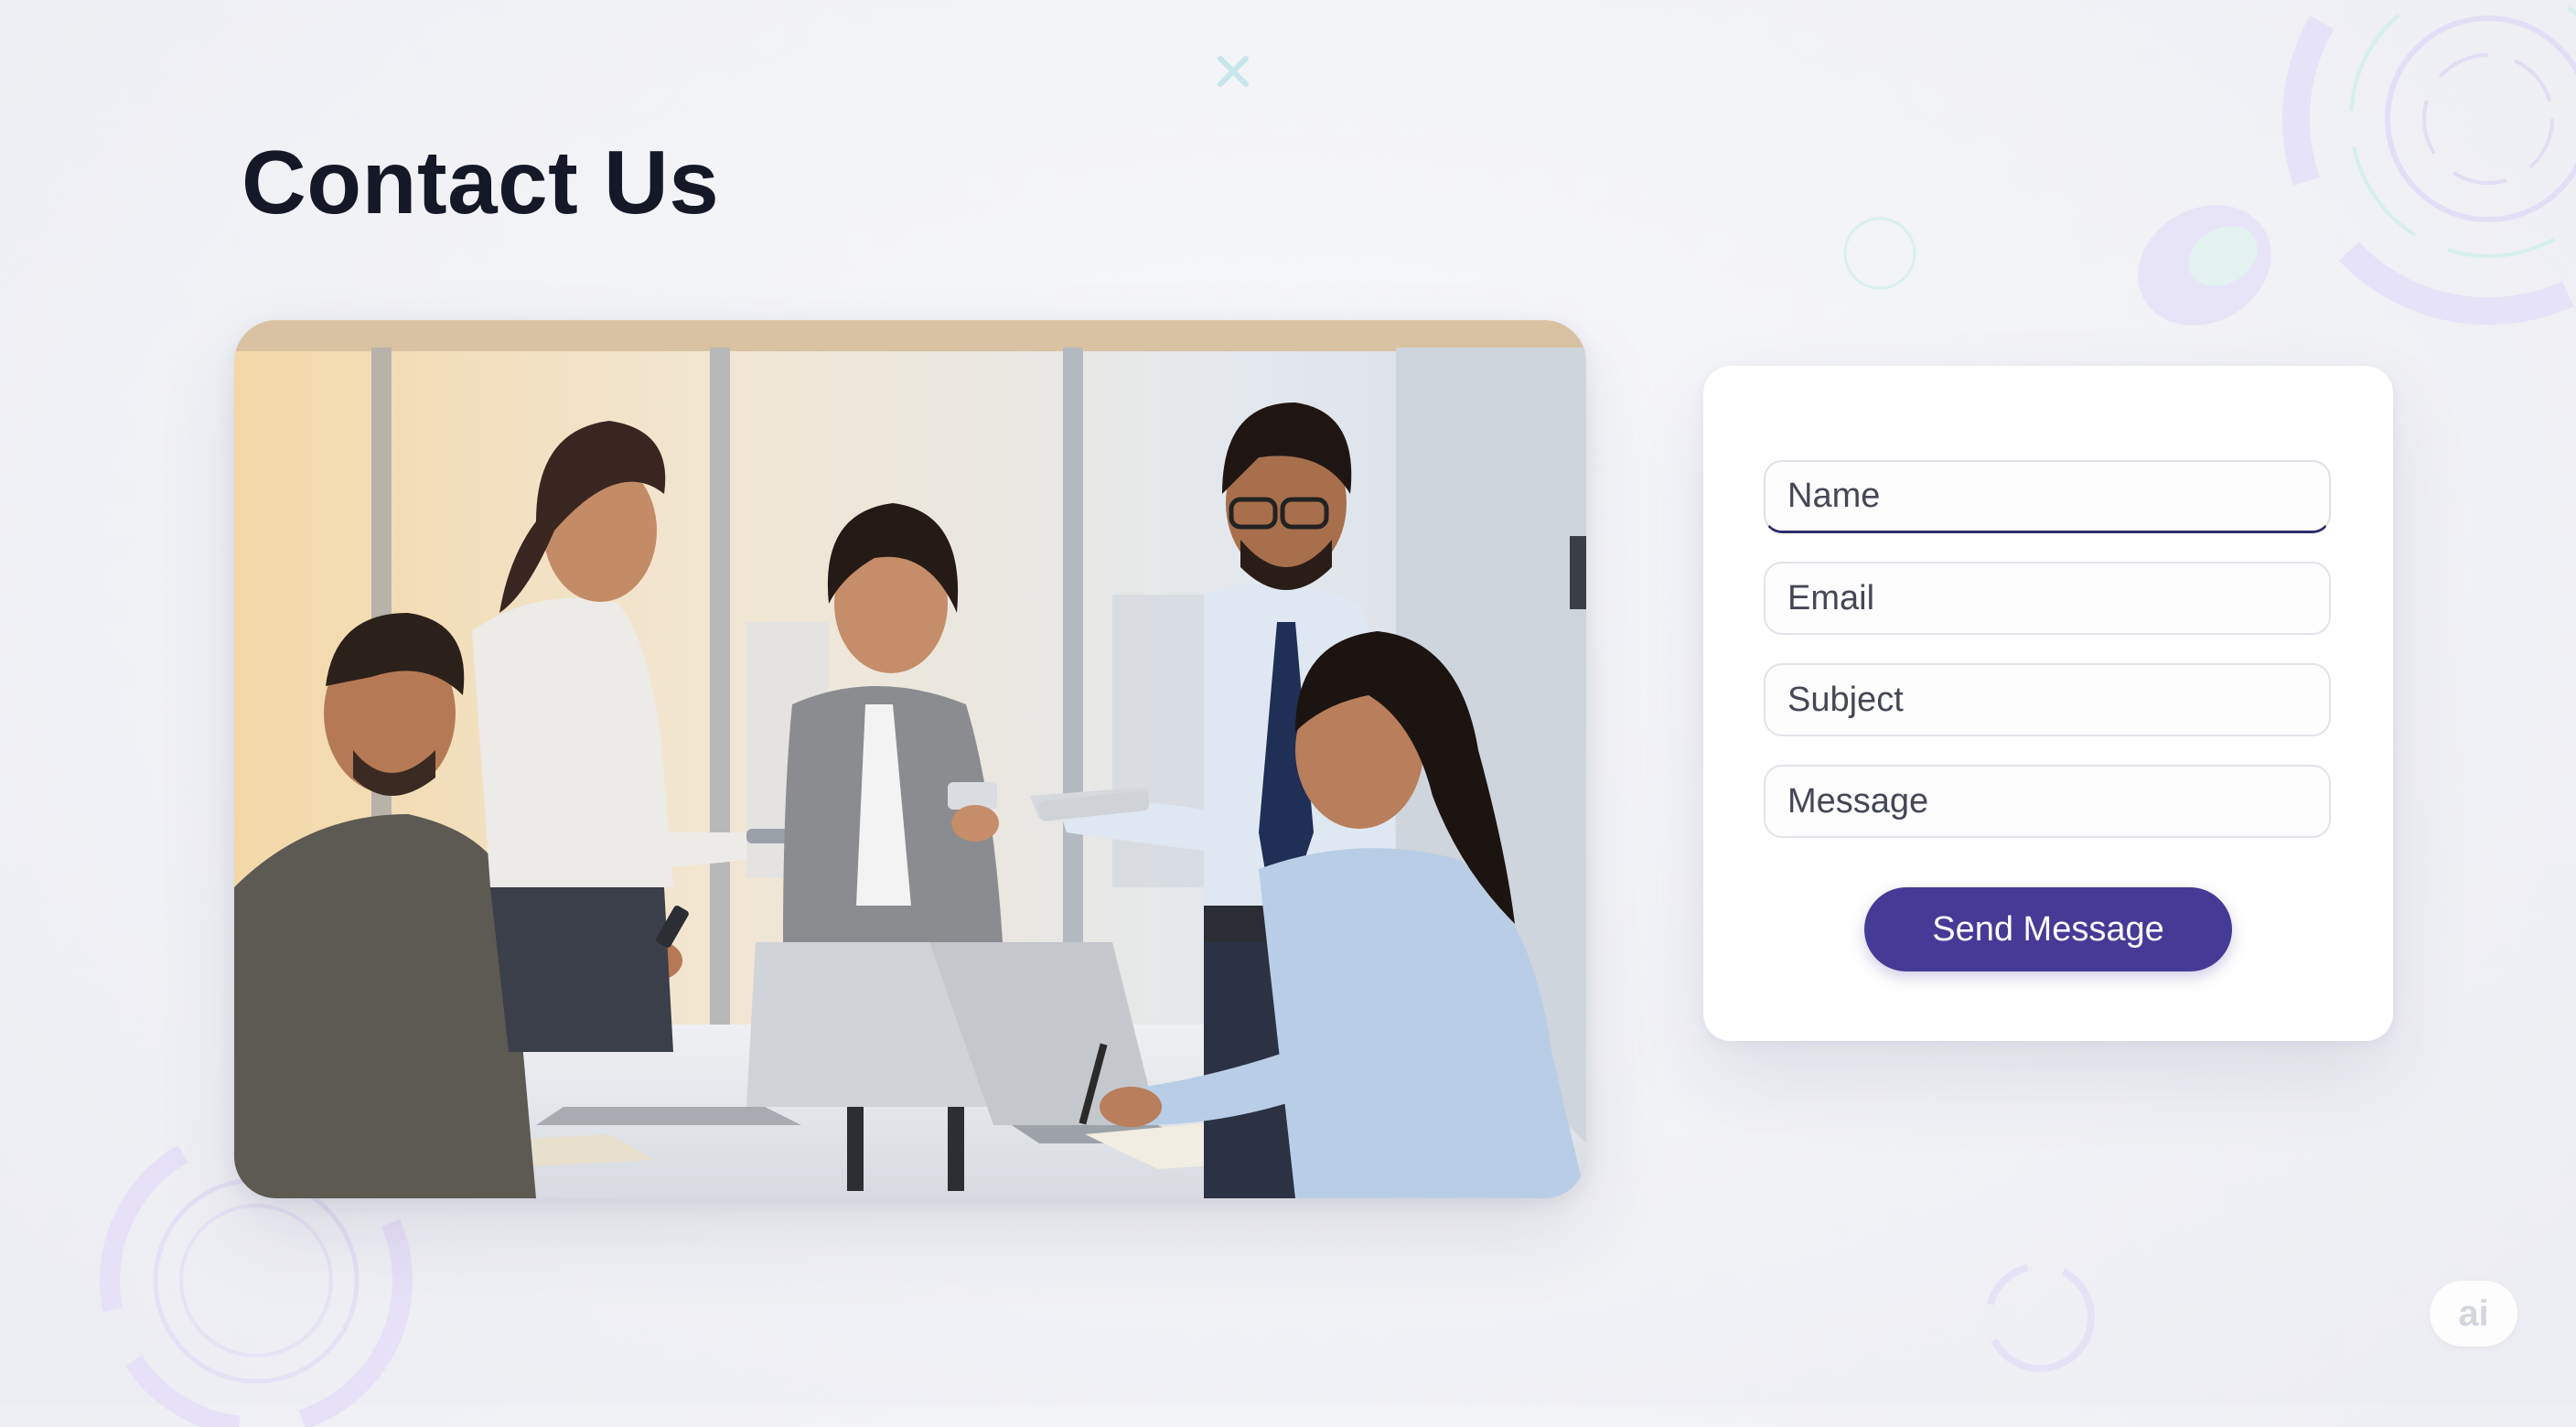  Describe the element at coordinates (2417, 192) in the screenshot. I see `top-right-rings-decoration` at that location.